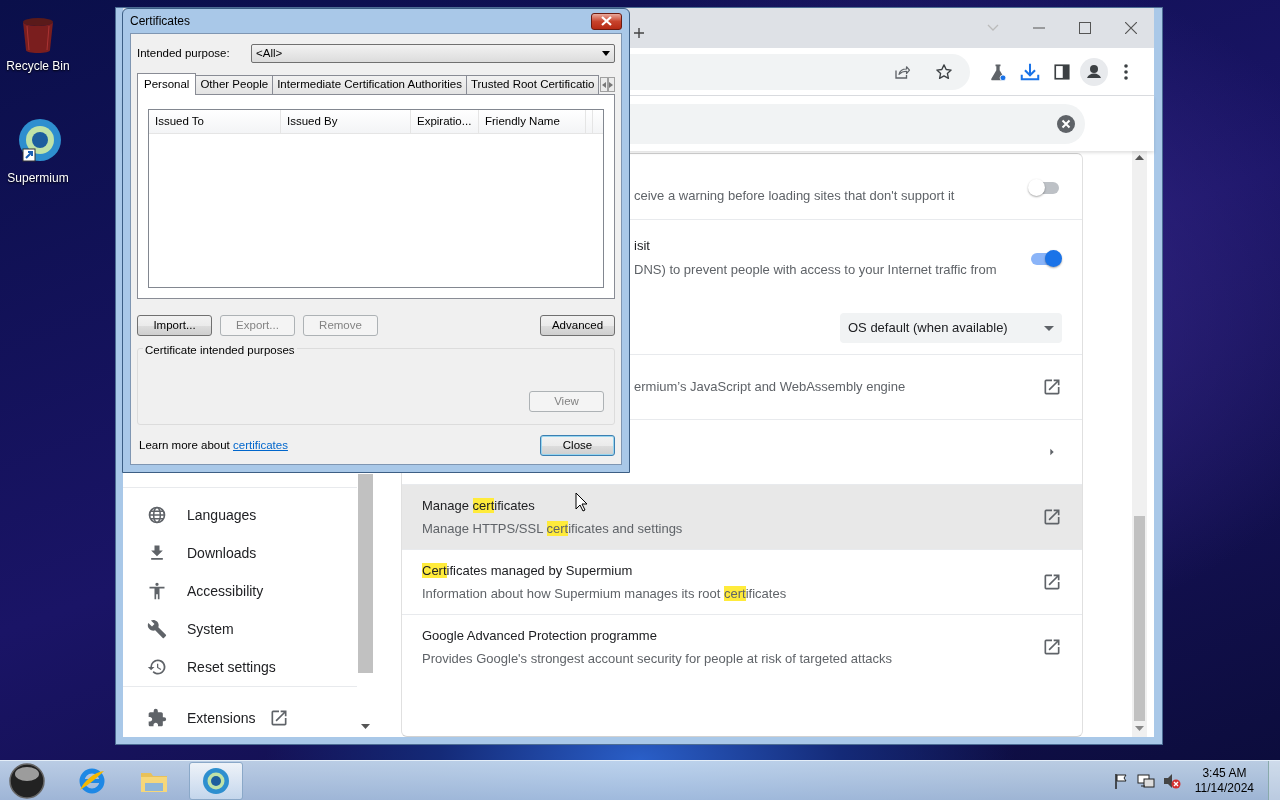  I want to click on dialog-title: Certificates, so click(160, 21).